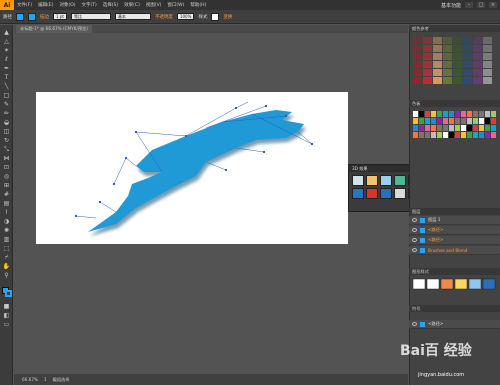  Describe the element at coordinates (227, 17) in the screenshot. I see `transform-label: 变换` at that location.